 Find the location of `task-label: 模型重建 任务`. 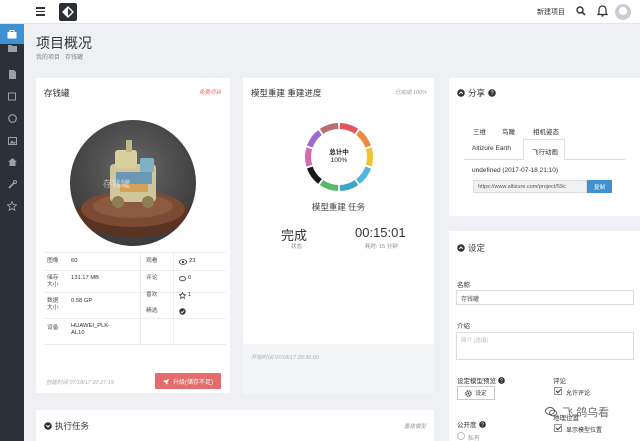

task-label: 模型重建 任务 is located at coordinates (338, 207).